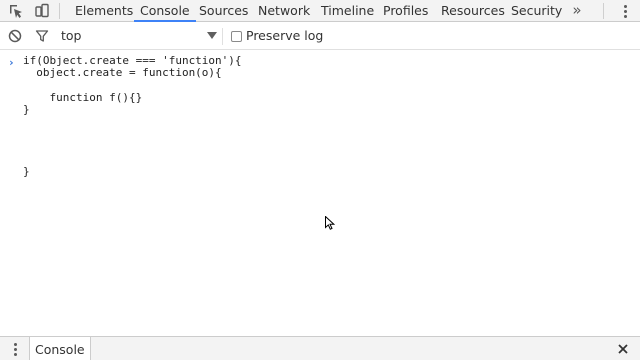 Image resolution: width=640 pixels, height=360 pixels. Describe the element at coordinates (104, 11) in the screenshot. I see `tab-elements: Elements` at that location.